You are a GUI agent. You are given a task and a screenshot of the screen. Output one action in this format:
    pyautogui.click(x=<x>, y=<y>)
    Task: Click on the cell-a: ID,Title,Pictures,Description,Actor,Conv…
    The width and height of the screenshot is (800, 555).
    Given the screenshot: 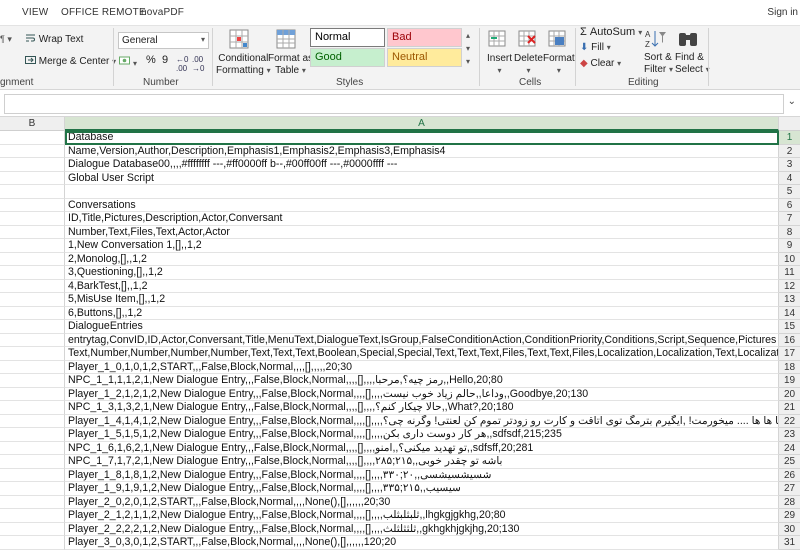 What is the action you would take?
    pyautogui.click(x=422, y=219)
    